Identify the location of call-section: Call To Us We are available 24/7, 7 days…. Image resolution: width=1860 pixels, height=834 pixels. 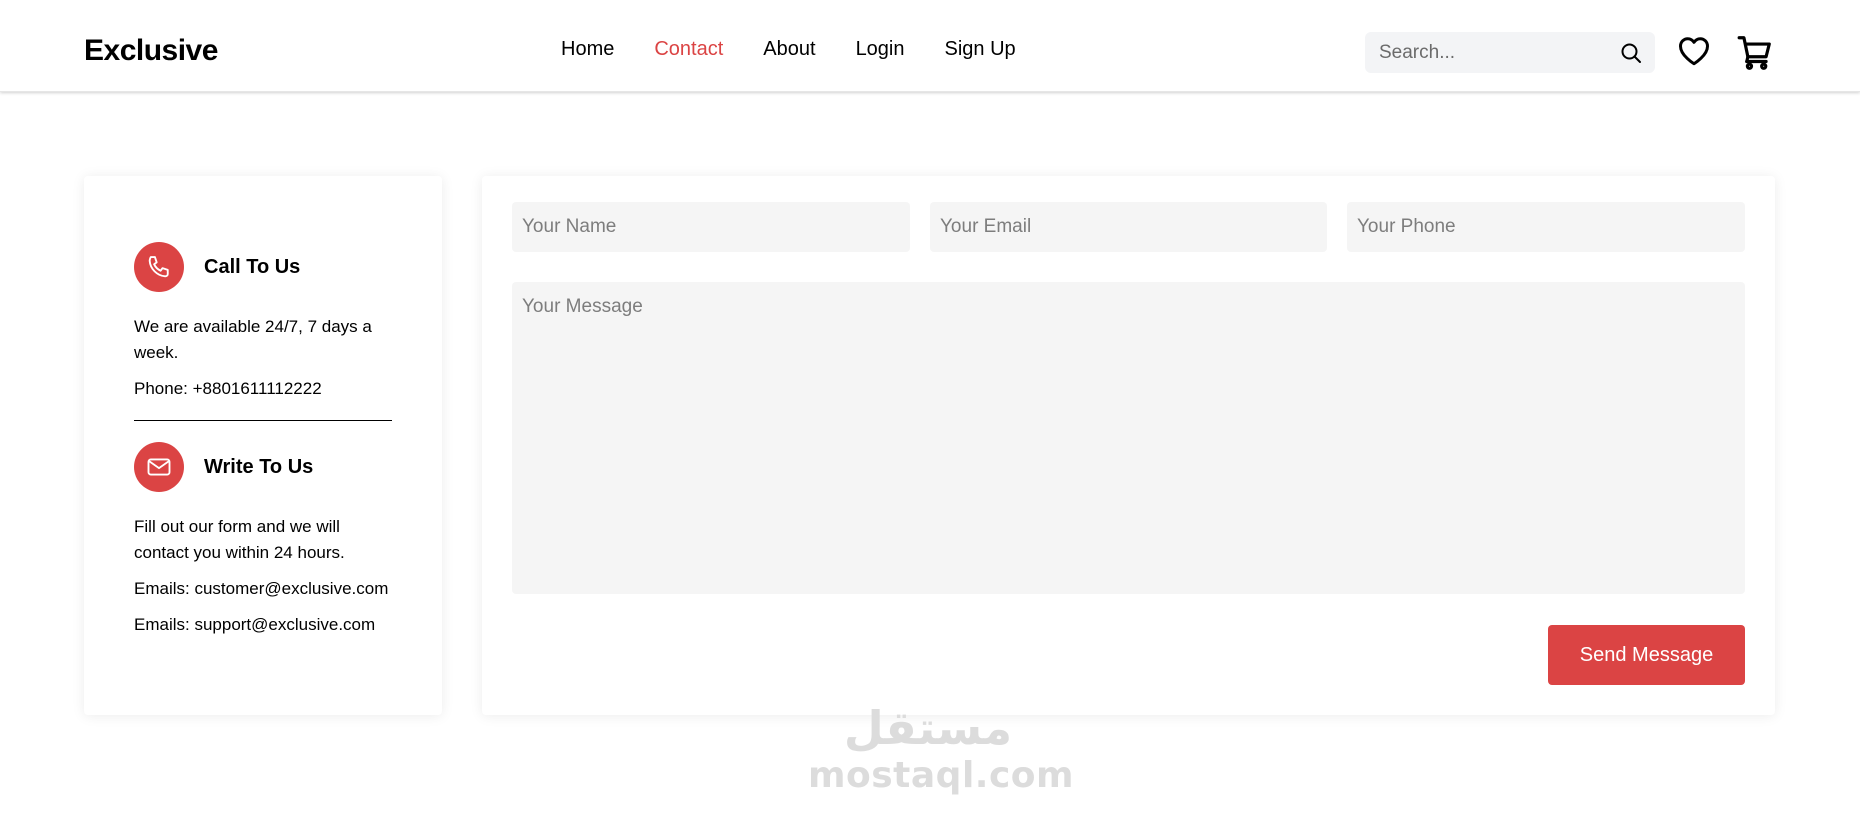
(264, 322).